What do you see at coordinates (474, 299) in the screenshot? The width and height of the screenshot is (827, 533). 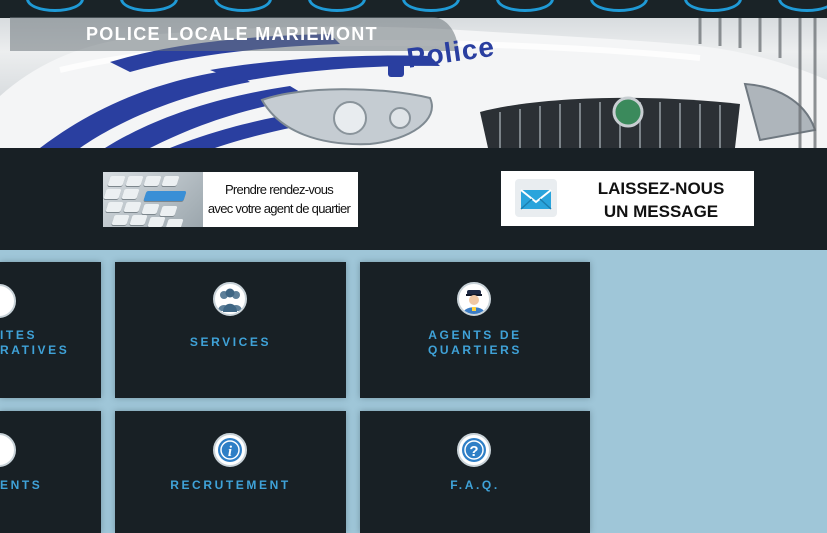 I see `police-officer-icon` at bounding box center [474, 299].